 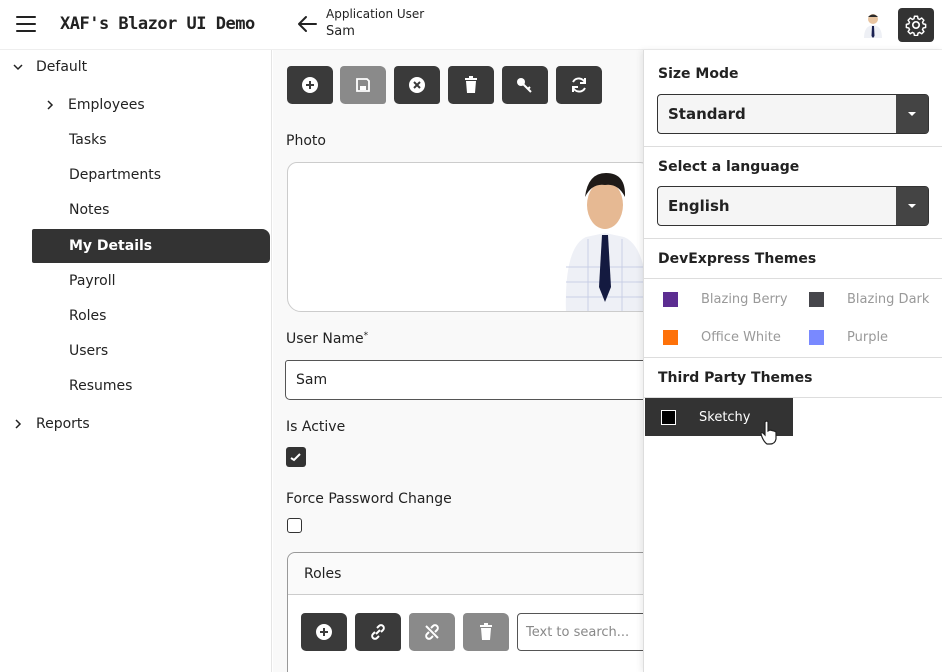 I want to click on theme-label: Blazing Berry, so click(x=744, y=299).